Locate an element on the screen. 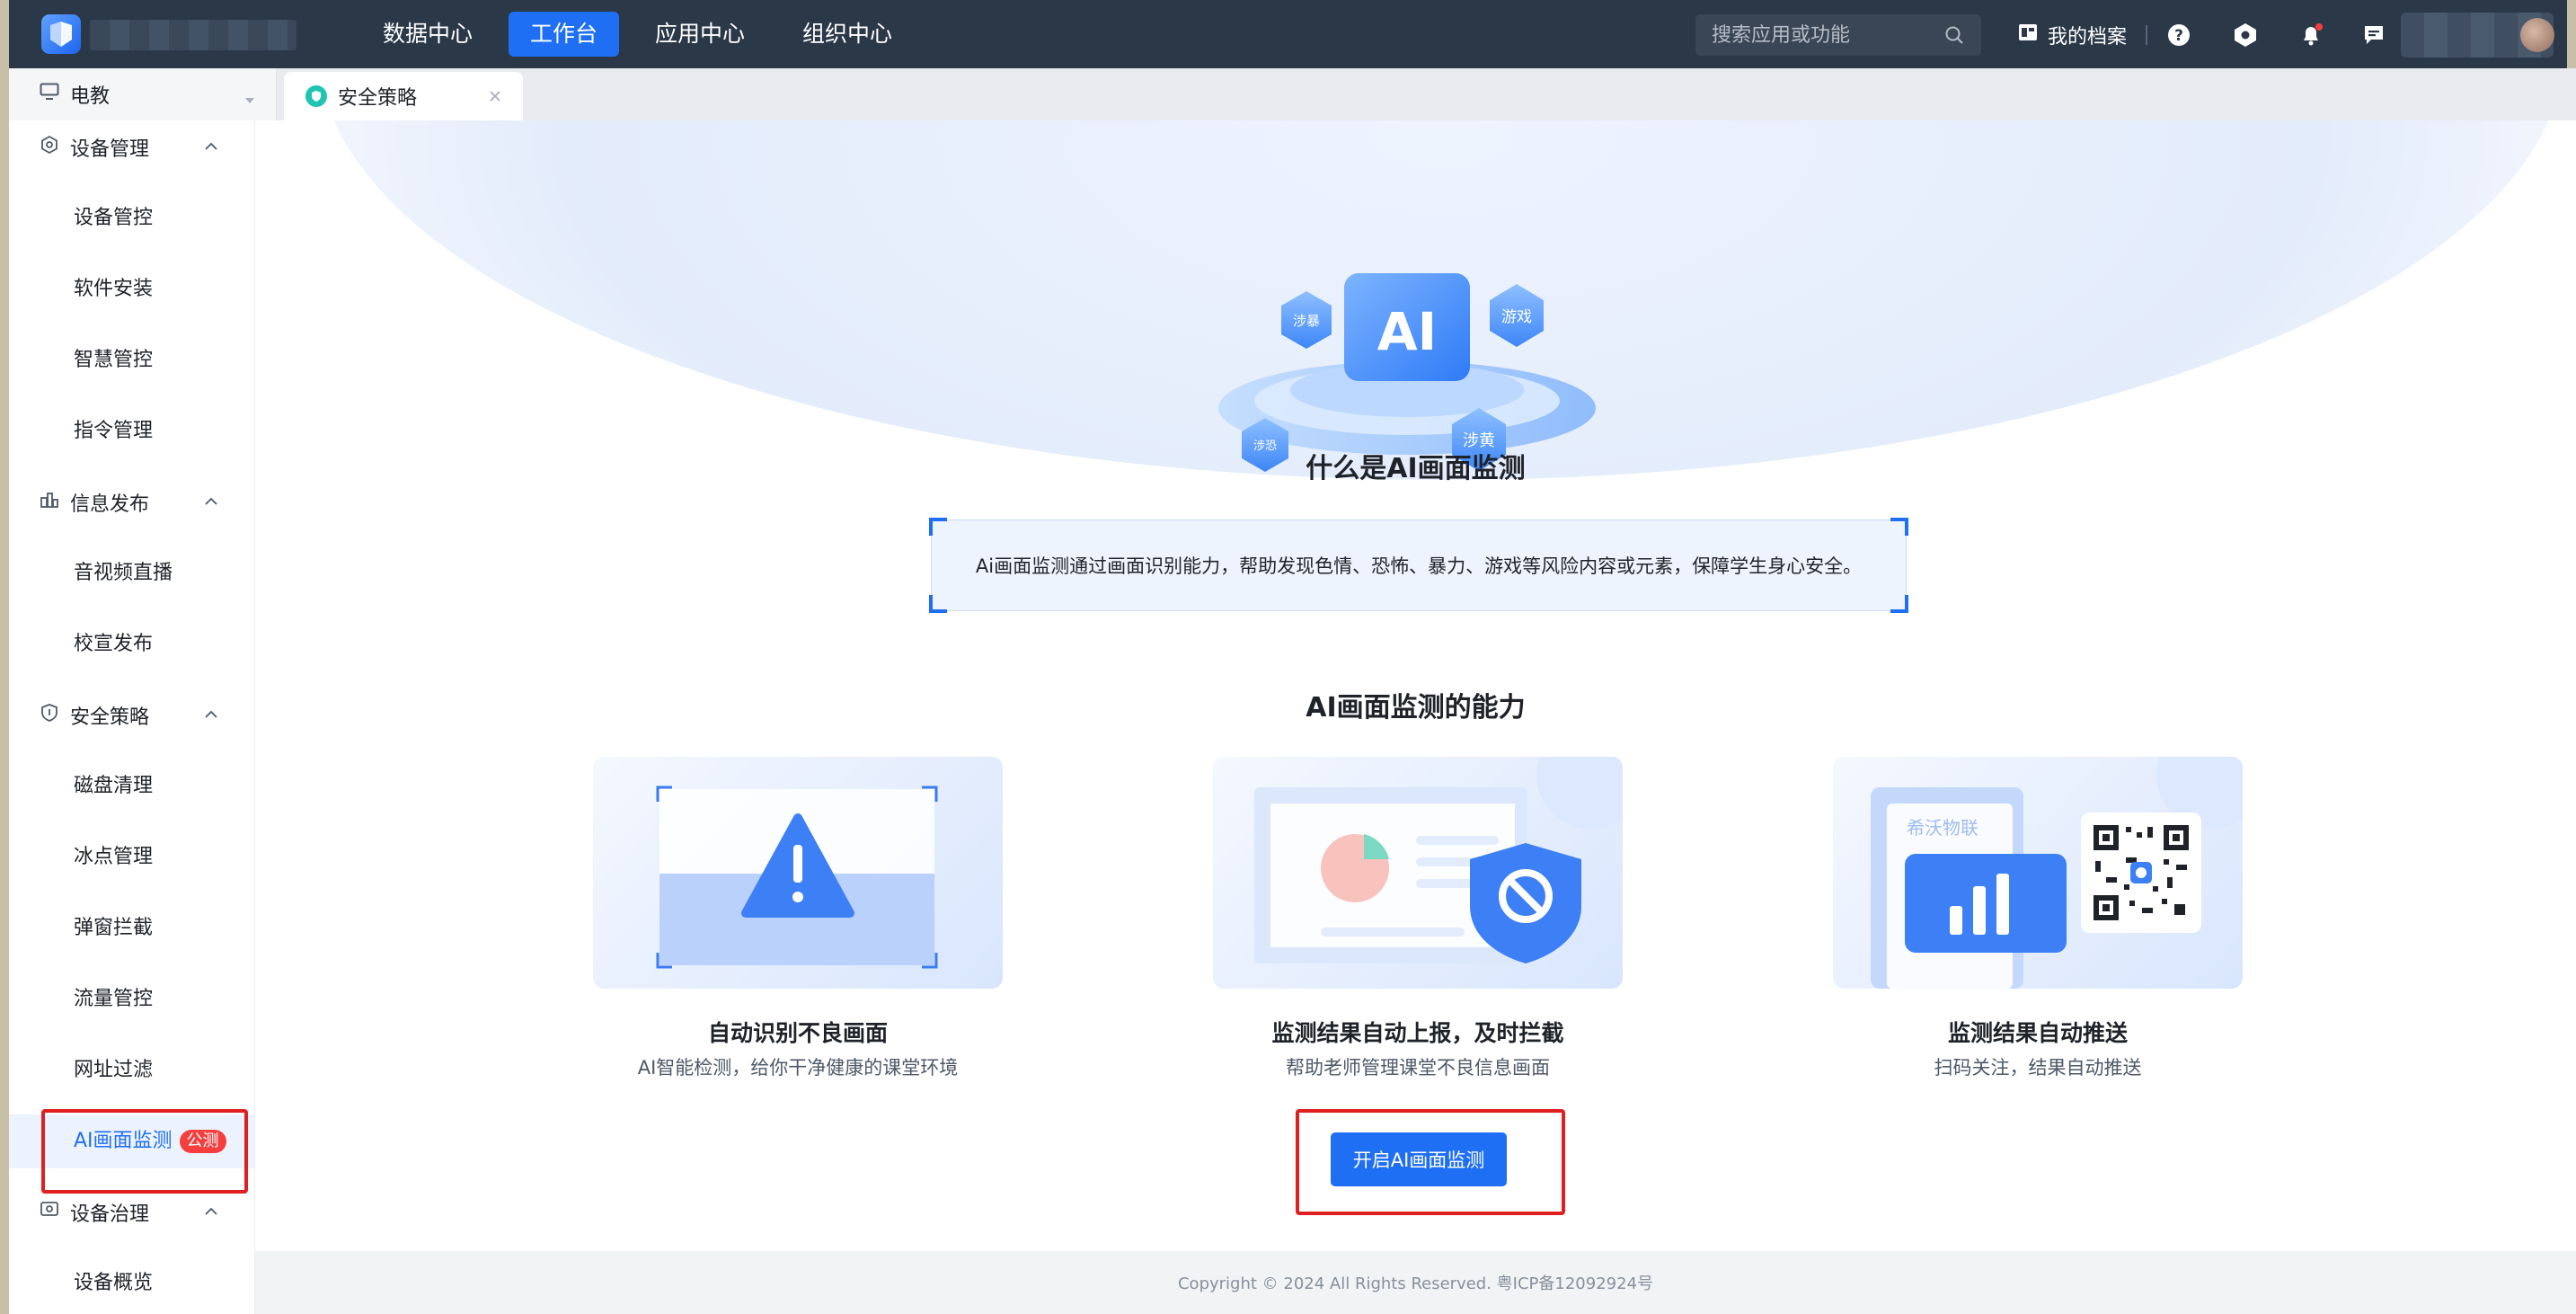 Image resolution: width=2576 pixels, height=1314 pixels. top-bar: 数据中心 工作台 应用中心 组织中心 我的档案 ? is located at coordinates (1288, 34).